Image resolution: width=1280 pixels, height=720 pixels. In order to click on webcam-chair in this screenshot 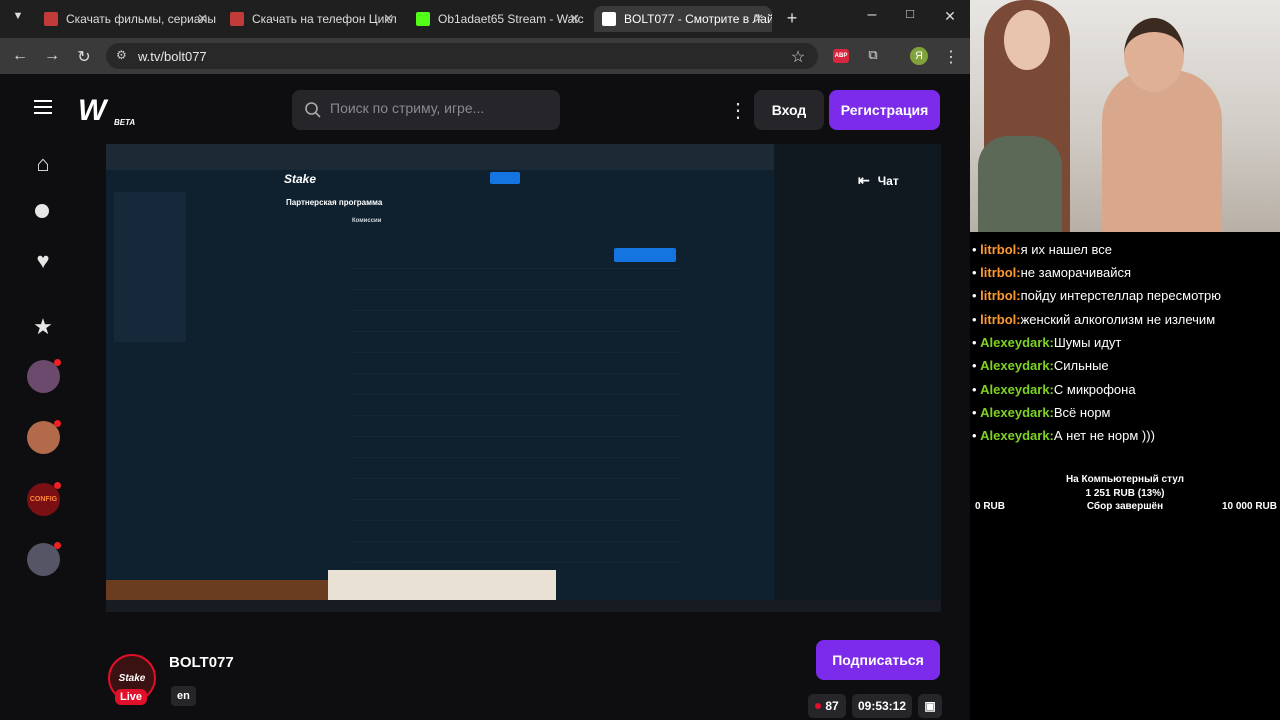, I will do `click(1020, 184)`.